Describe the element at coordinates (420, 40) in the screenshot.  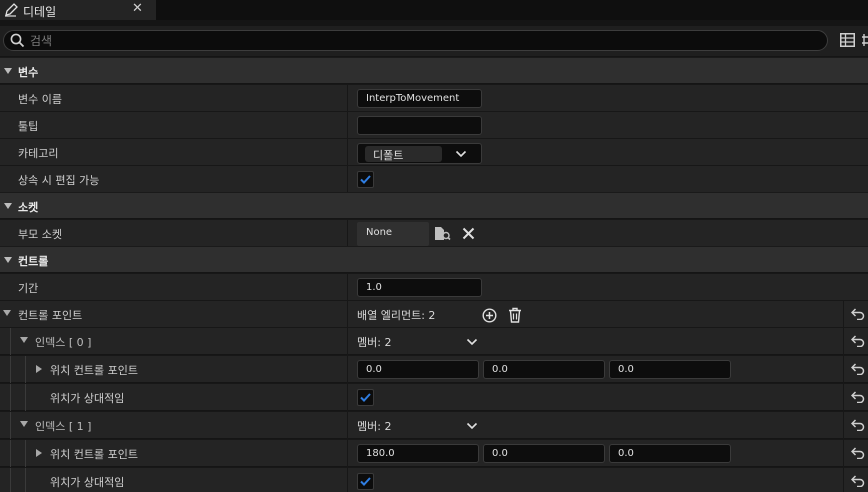
I see `search-input` at that location.